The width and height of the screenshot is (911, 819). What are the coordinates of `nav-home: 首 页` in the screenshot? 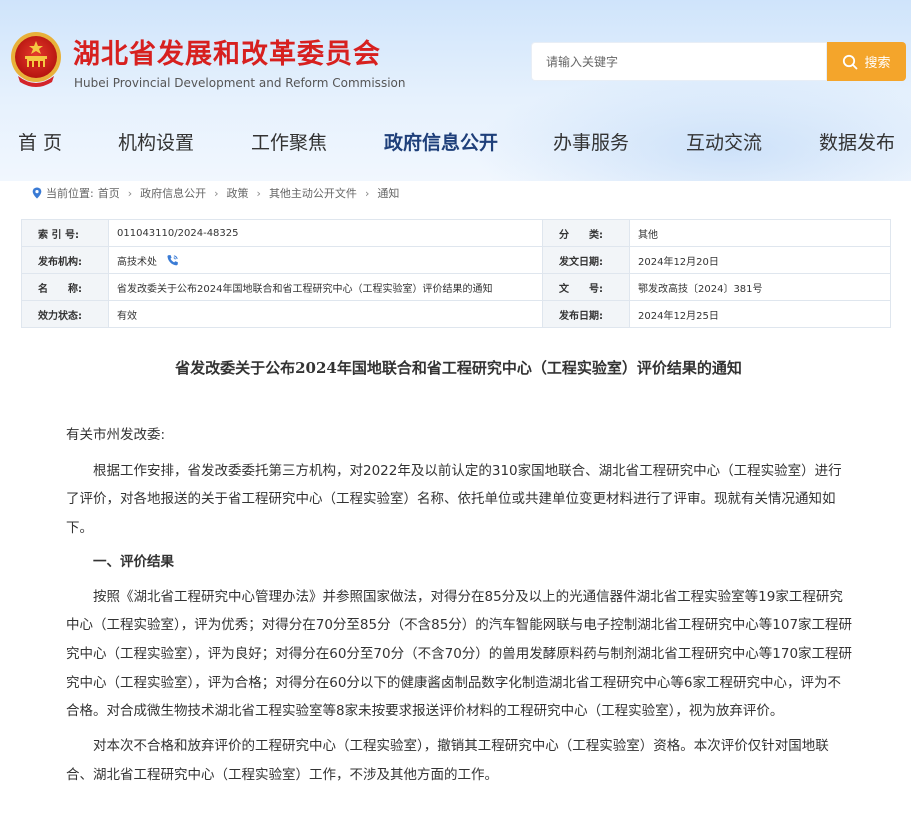 It's located at (40, 141).